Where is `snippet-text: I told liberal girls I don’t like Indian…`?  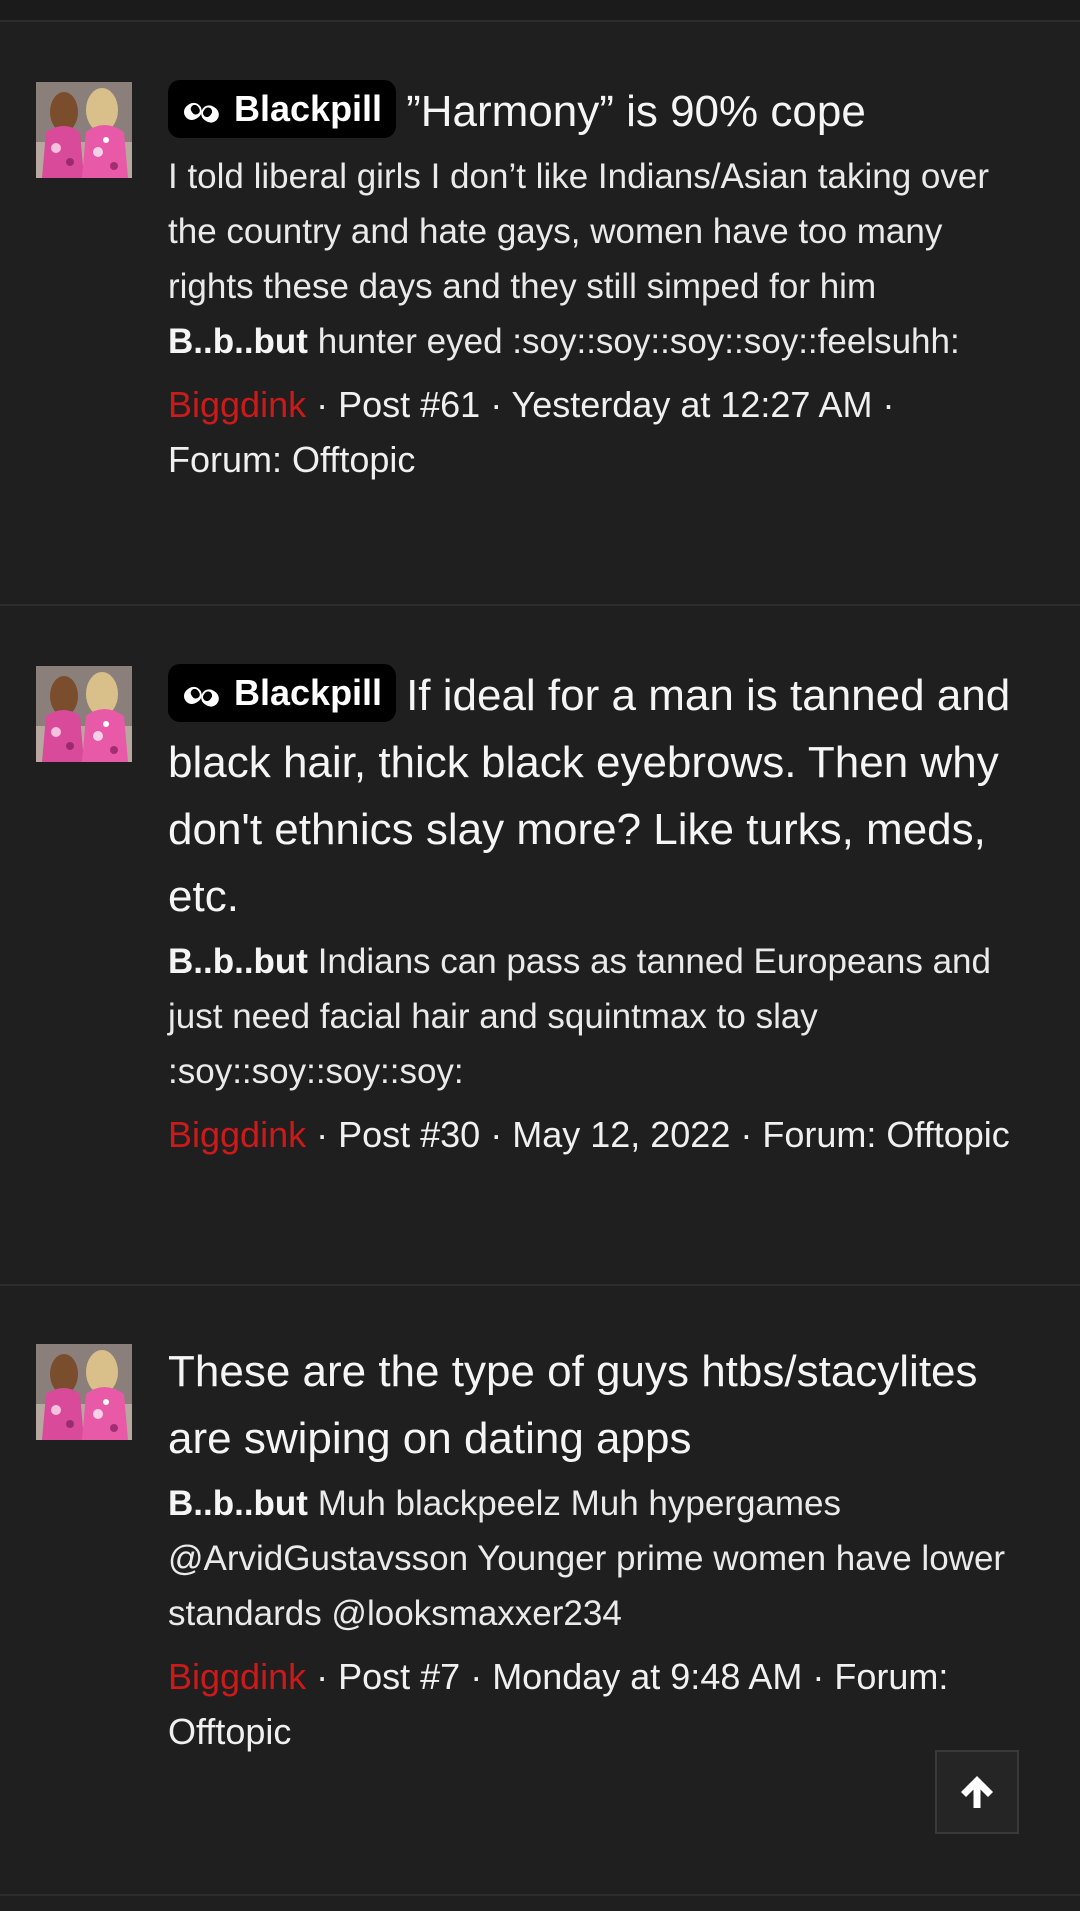 snippet-text: I told liberal girls I don’t like Indian… is located at coordinates (578, 231).